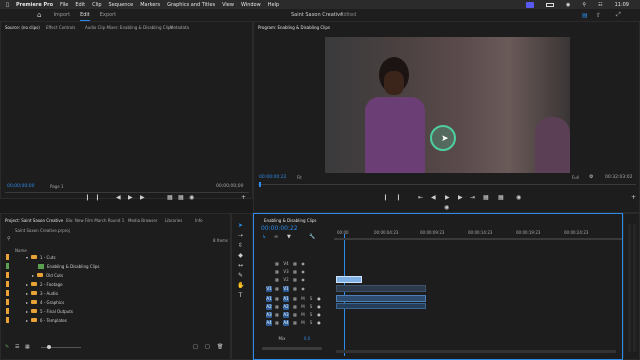 The height and width of the screenshot is (360, 640). I want to click on menu-markers: Markers, so click(150, 5).